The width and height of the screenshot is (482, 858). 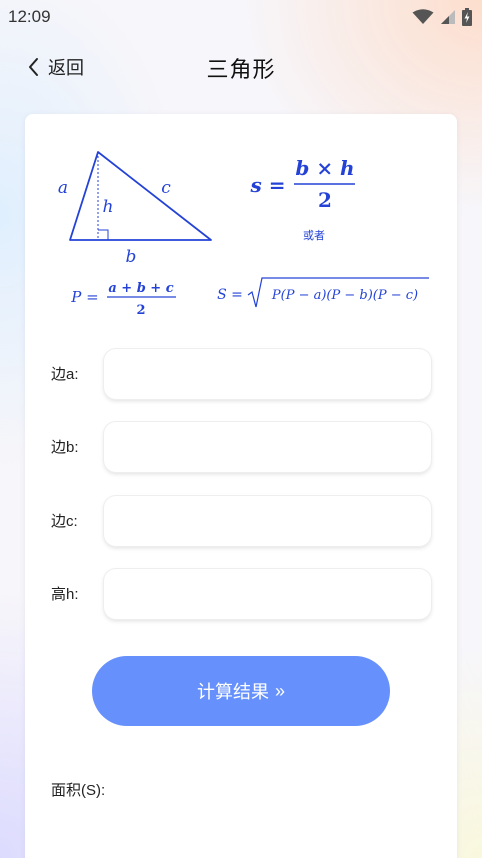 What do you see at coordinates (230, 295) in the screenshot?
I see `heron-formula-lhs: S =` at bounding box center [230, 295].